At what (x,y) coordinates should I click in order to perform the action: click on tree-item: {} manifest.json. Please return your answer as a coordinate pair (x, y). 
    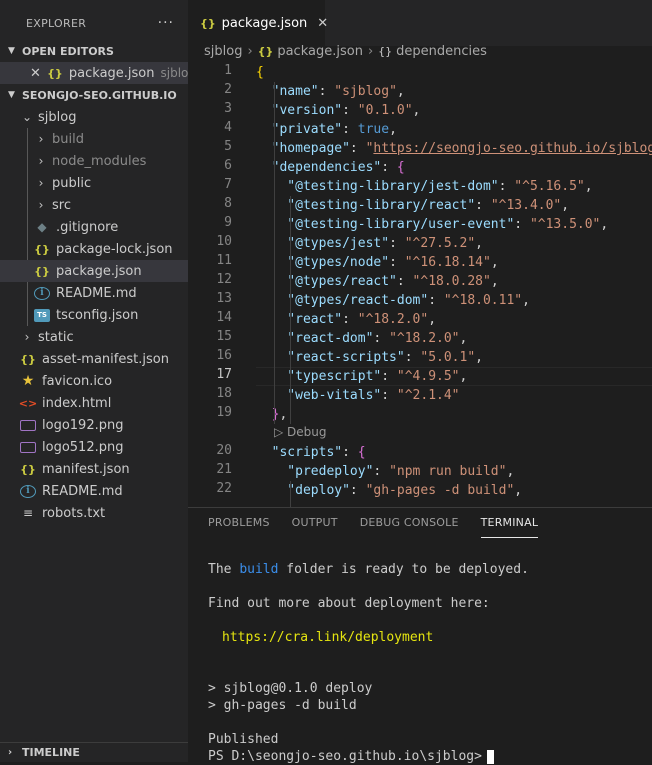
    Looking at the image, I should click on (94, 469).